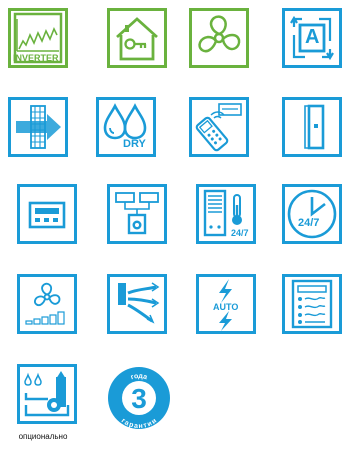 The height and width of the screenshot is (452, 349). Describe the element at coordinates (309, 223) in the screenshot. I see `timer-247-label: 24/7` at that location.